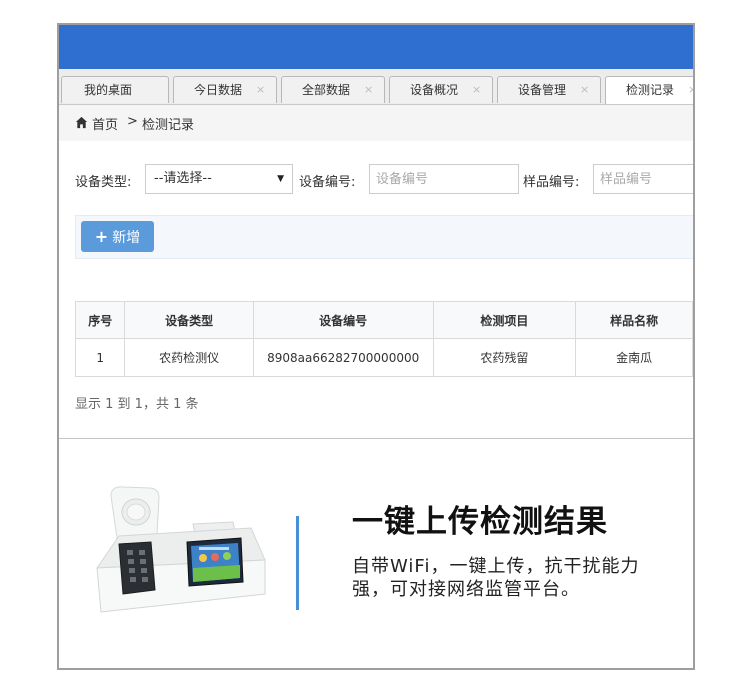  I want to click on tab-today-data: 今日数据 ×, so click(225, 89).